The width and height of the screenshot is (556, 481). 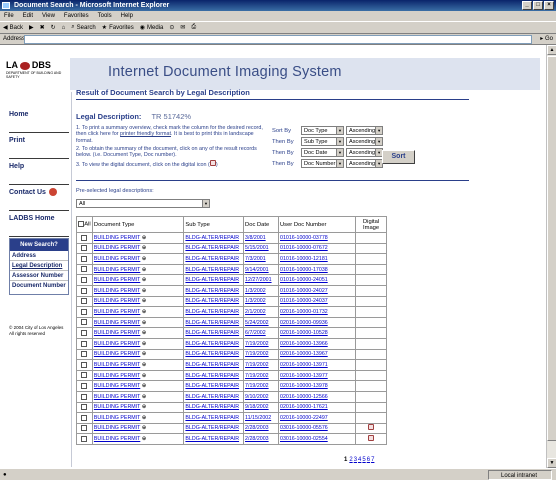 What do you see at coordinates (304, 397) in the screenshot?
I see `doc-number-link: 02016-10000-12566` at bounding box center [304, 397].